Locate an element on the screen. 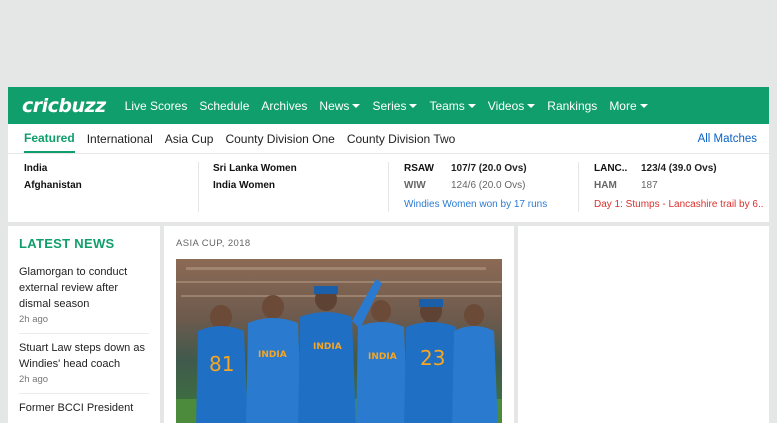 The width and height of the screenshot is (777, 423). team-score: 187 is located at coordinates (649, 185).